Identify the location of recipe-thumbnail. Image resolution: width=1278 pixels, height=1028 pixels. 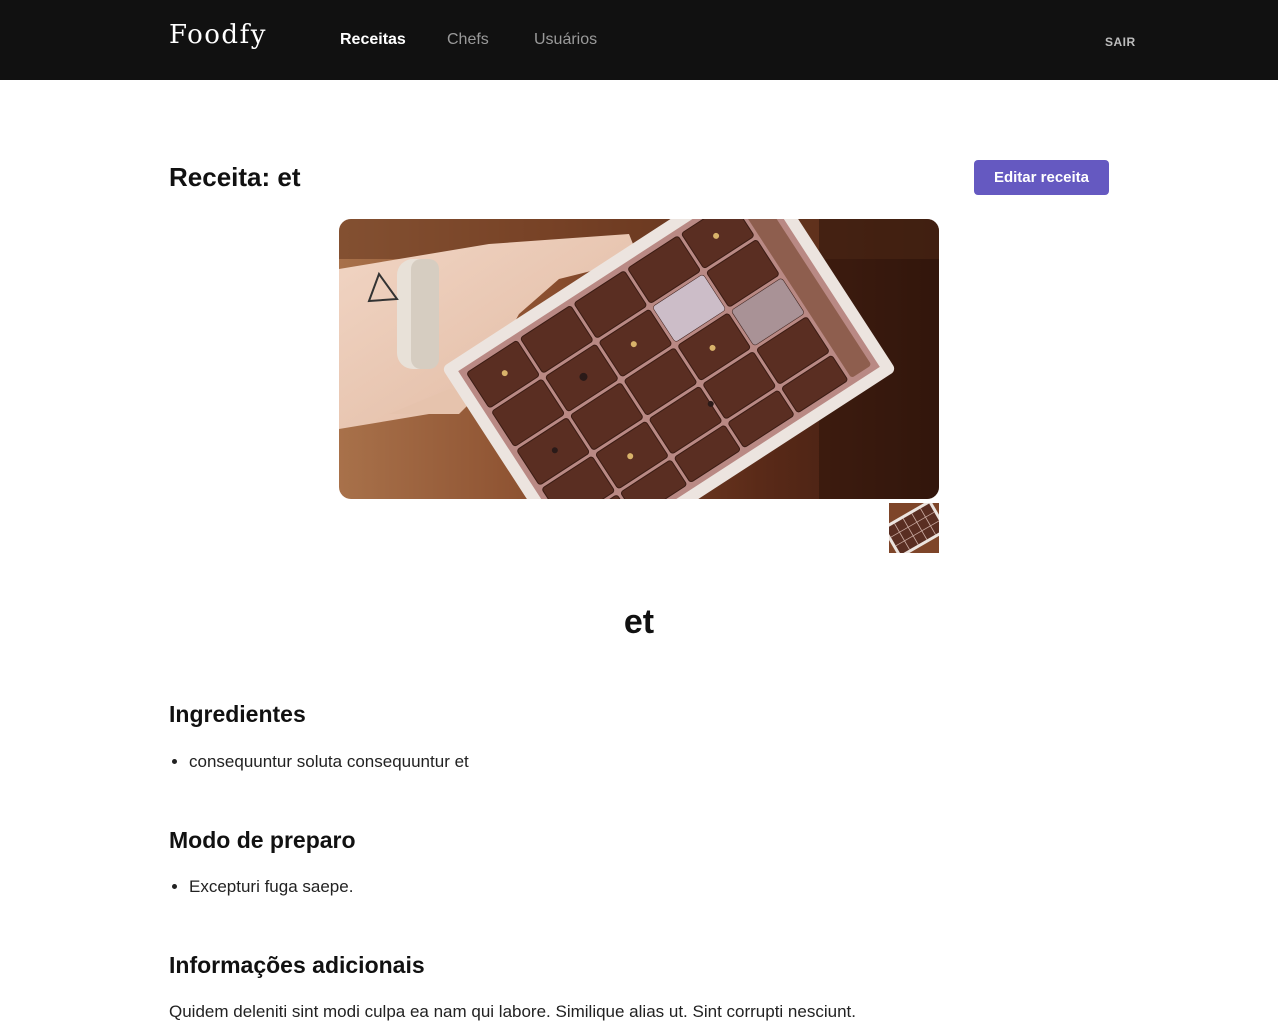
(914, 528).